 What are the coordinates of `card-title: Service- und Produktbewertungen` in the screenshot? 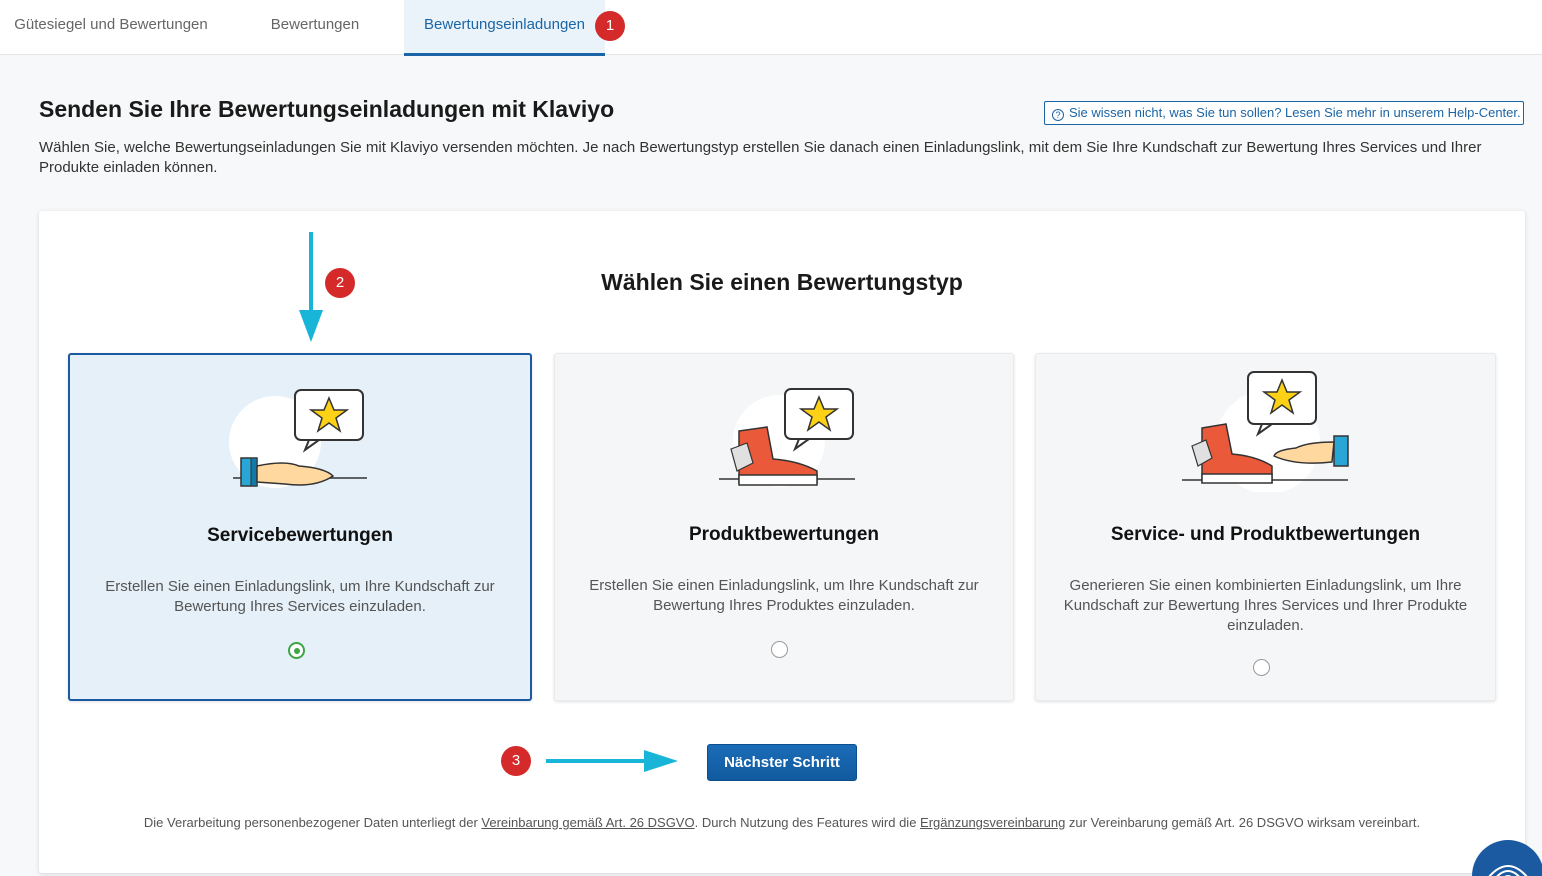 It's located at (1265, 534).